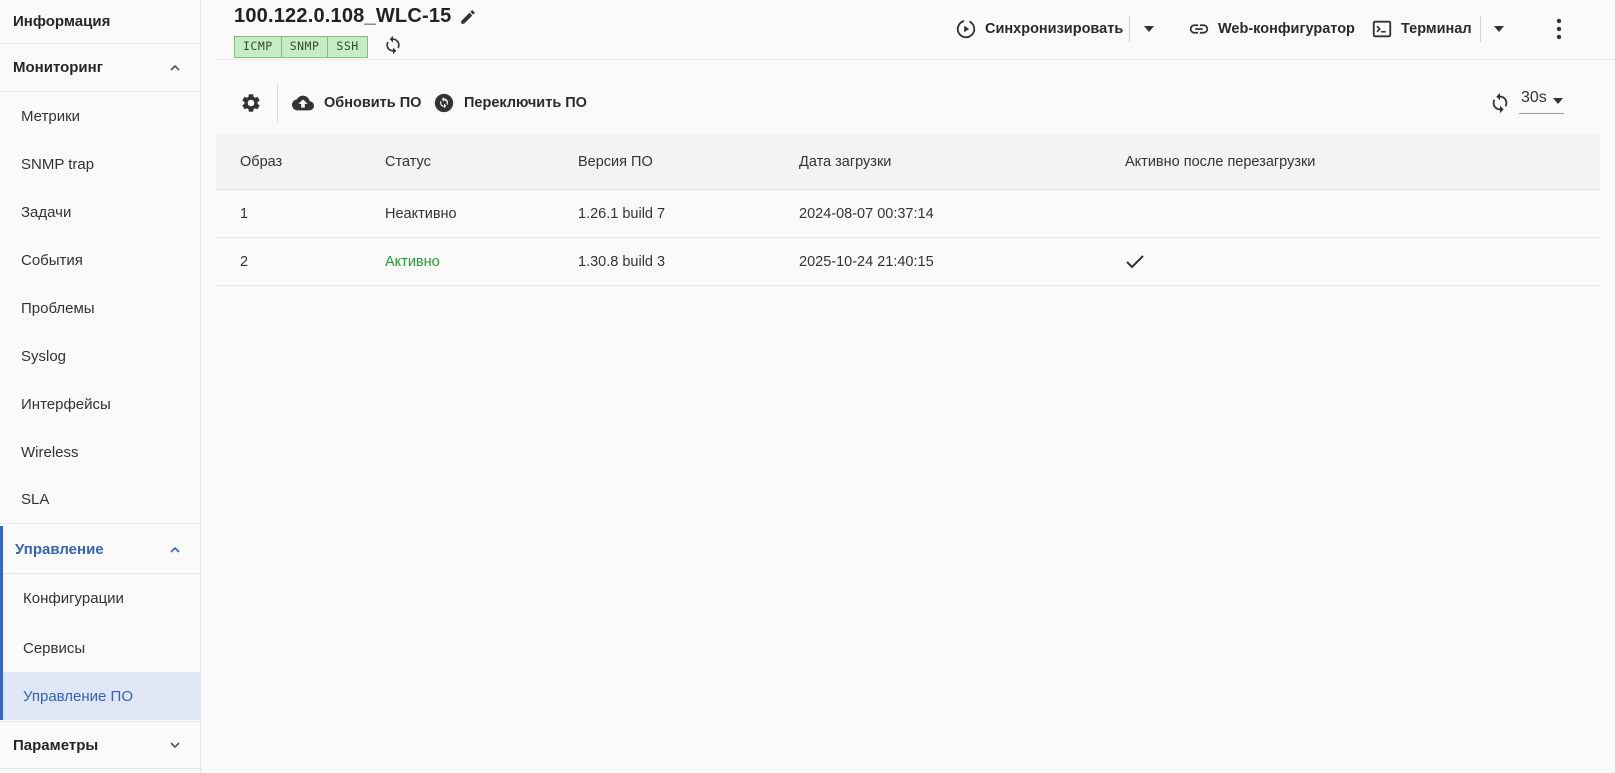 Image resolution: width=1615 pixels, height=773 pixels. Describe the element at coordinates (50, 452) in the screenshot. I see `sidebar-item-label: Wireless` at that location.